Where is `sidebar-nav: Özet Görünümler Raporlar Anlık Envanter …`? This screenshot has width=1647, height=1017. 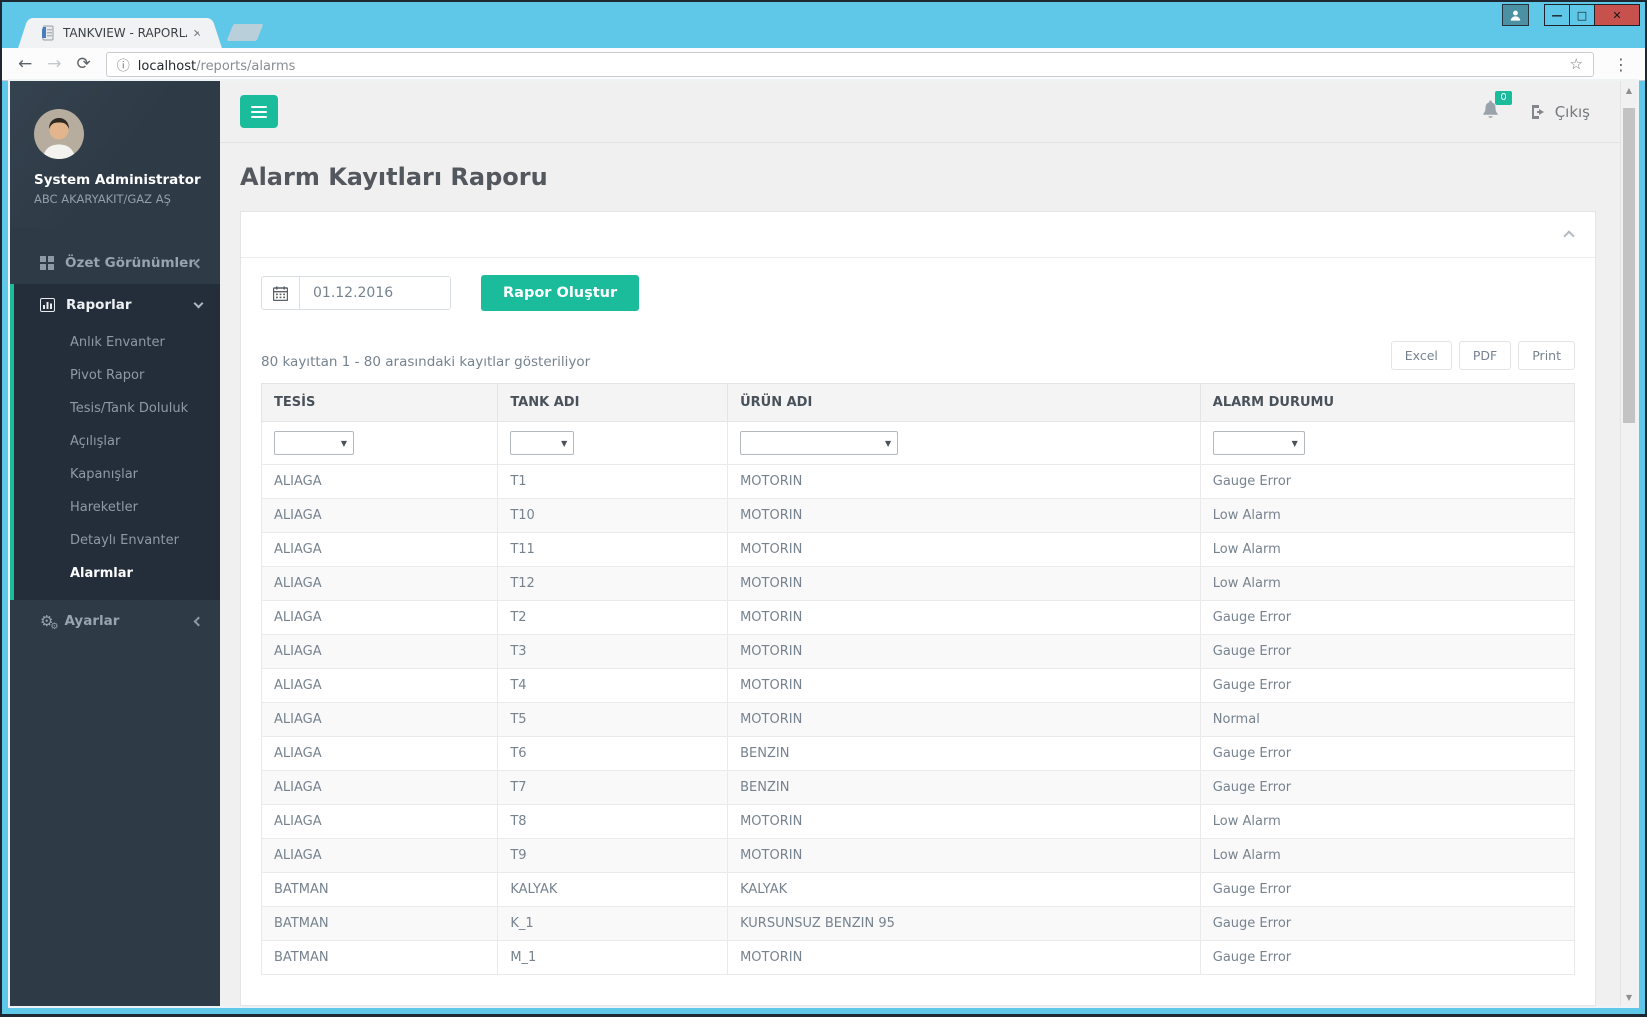
sidebar-nav: Özet Görünümler Raporlar Anlık Envanter … is located at coordinates (115, 442).